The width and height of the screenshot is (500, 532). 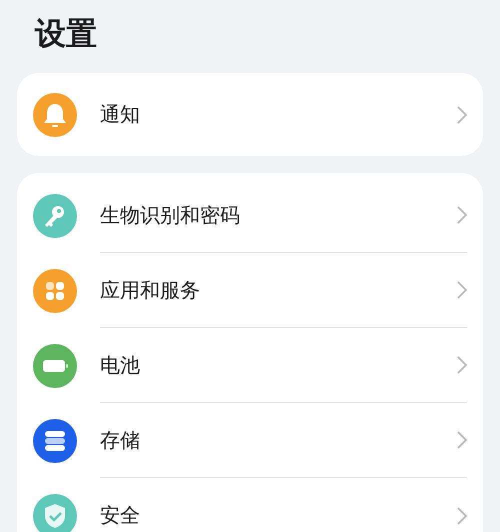 What do you see at coordinates (250, 215) in the screenshot?
I see `settings-row: 生物识别和密码` at bounding box center [250, 215].